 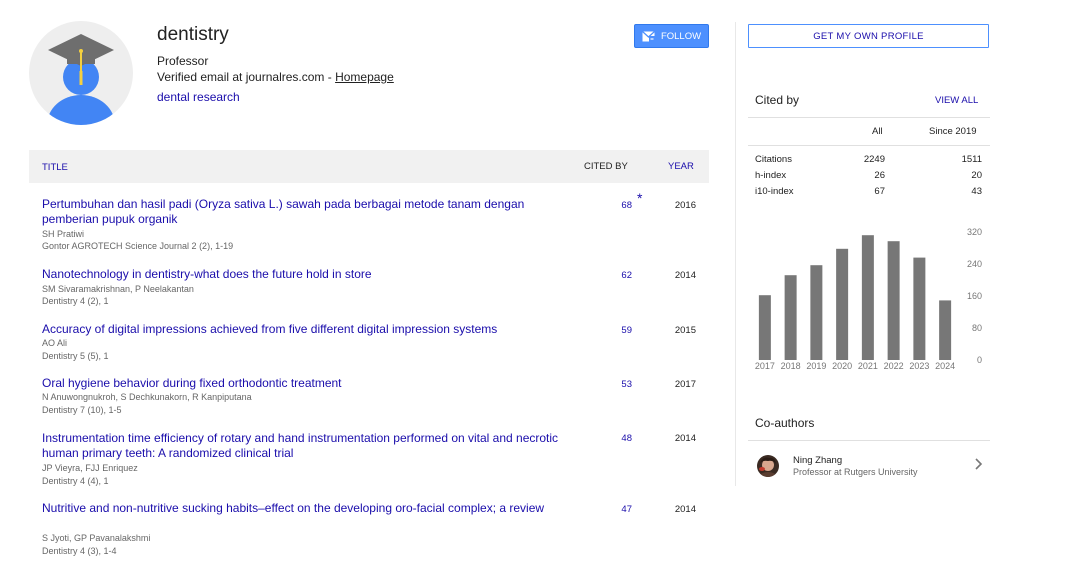 What do you see at coordinates (183, 61) in the screenshot?
I see `profile-role: Professor` at bounding box center [183, 61].